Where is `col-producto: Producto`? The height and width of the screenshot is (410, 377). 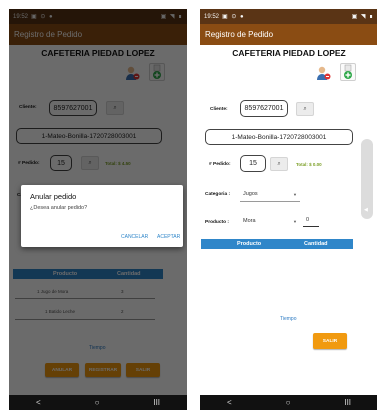 col-producto: Producto is located at coordinates (249, 244).